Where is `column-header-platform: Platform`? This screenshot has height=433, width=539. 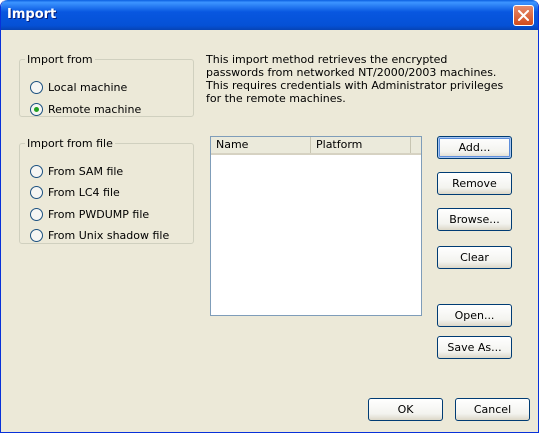
column-header-platform: Platform is located at coordinates (361, 145).